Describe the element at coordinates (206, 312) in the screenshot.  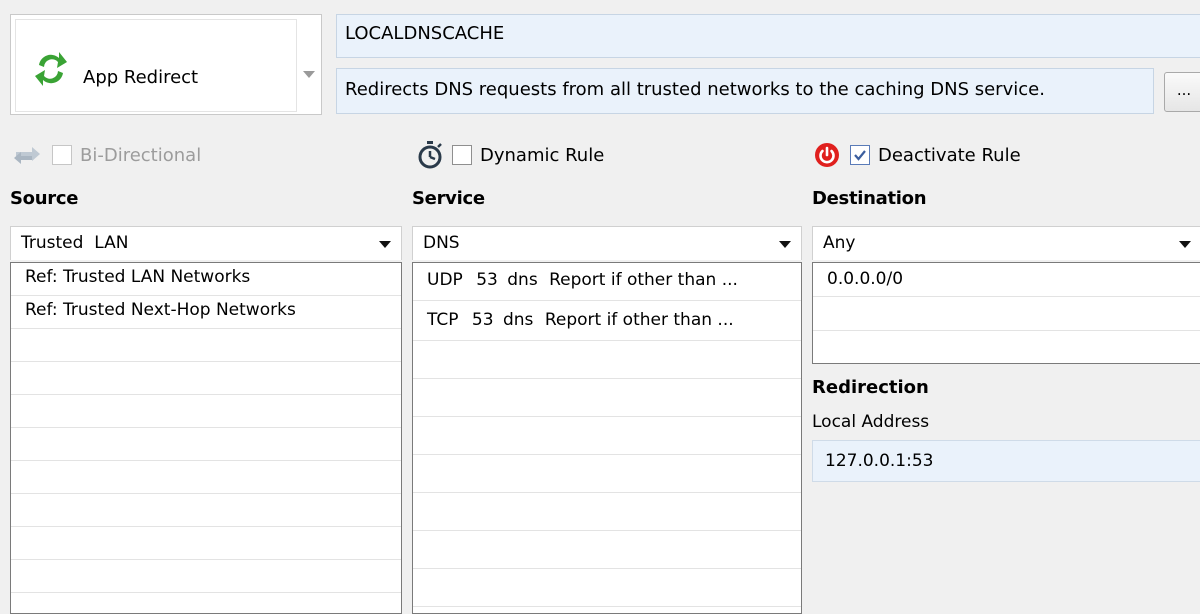
I see `list-item: Ref: Trusted Next-Hop Networks` at that location.